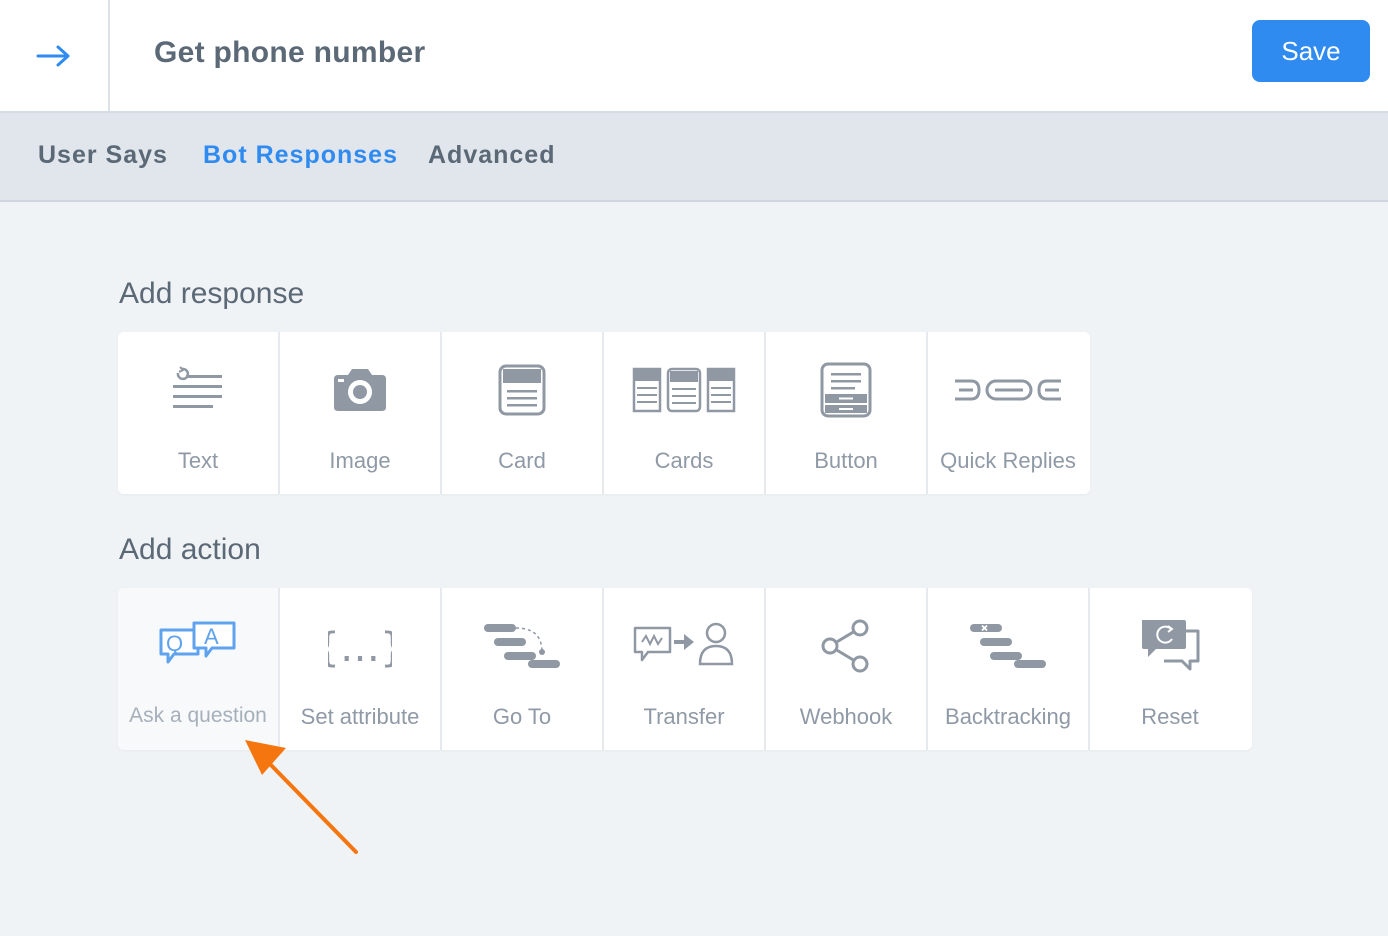 The height and width of the screenshot is (936, 1388). What do you see at coordinates (684, 716) in the screenshot?
I see `tile-label: Transfer` at bounding box center [684, 716].